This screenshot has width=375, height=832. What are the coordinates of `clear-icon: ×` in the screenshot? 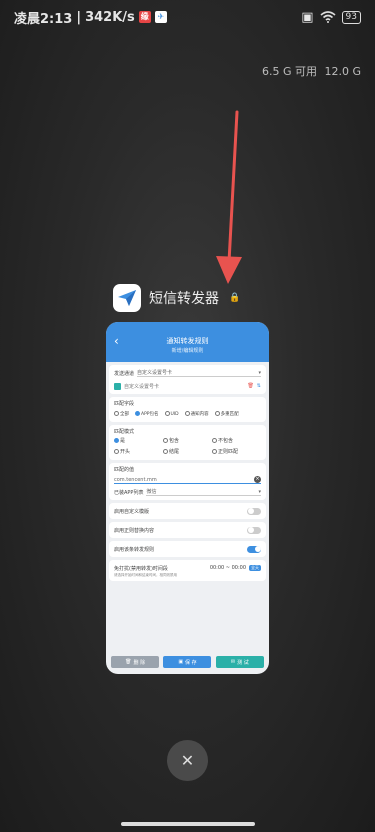 It's located at (257, 479).